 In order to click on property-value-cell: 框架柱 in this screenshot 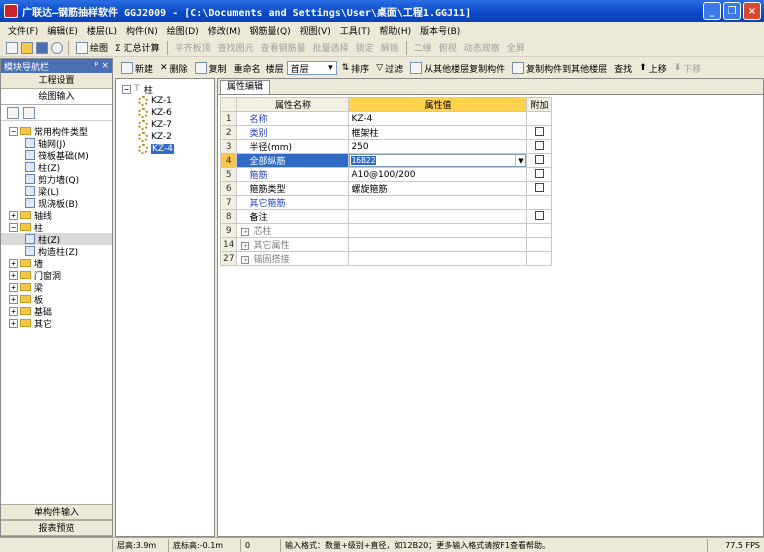, I will do `click(438, 132)`.